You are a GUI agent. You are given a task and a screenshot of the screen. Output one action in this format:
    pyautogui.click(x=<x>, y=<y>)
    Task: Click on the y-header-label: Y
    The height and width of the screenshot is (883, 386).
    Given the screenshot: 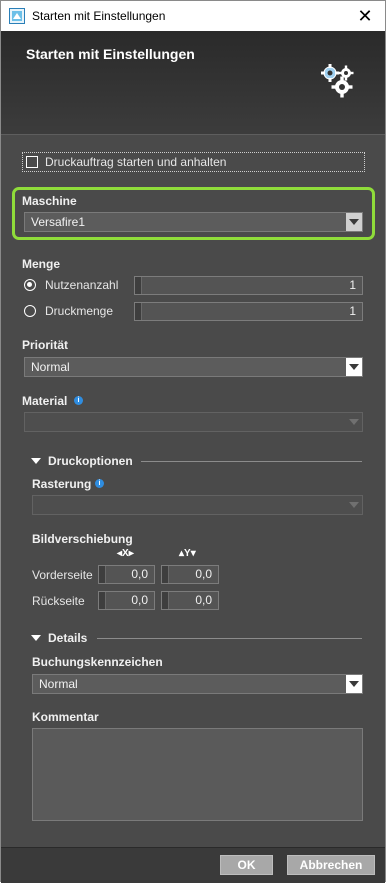 What is the action you would take?
    pyautogui.click(x=187, y=553)
    